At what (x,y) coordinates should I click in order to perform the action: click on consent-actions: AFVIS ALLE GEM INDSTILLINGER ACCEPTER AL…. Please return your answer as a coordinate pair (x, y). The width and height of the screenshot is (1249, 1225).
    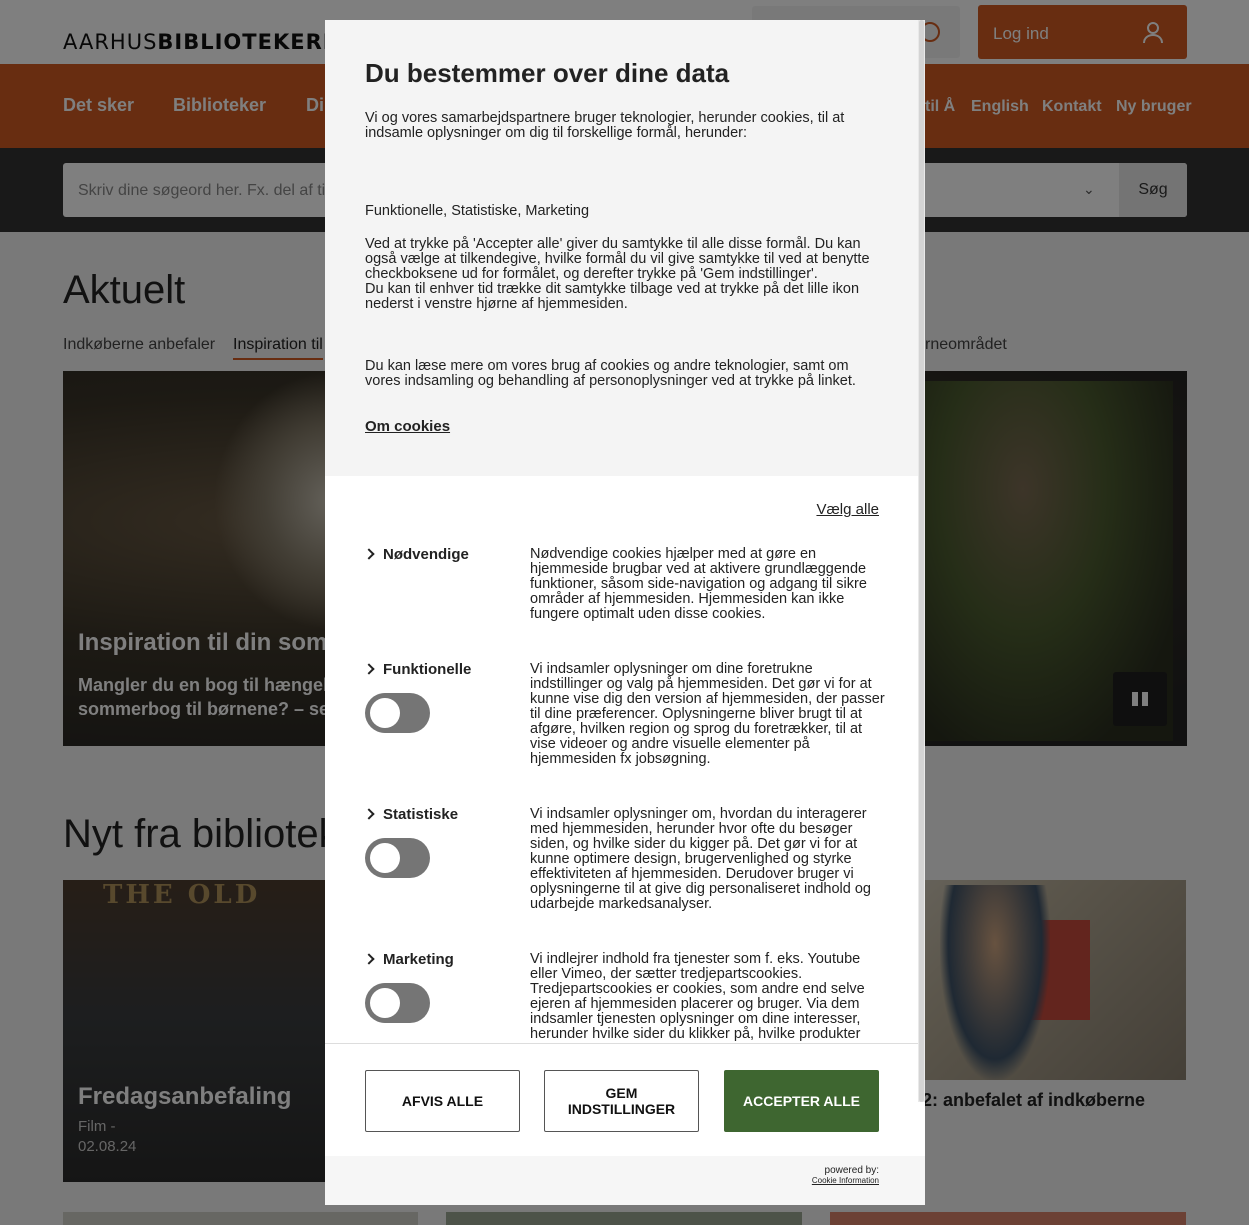
    Looking at the image, I should click on (625, 1099).